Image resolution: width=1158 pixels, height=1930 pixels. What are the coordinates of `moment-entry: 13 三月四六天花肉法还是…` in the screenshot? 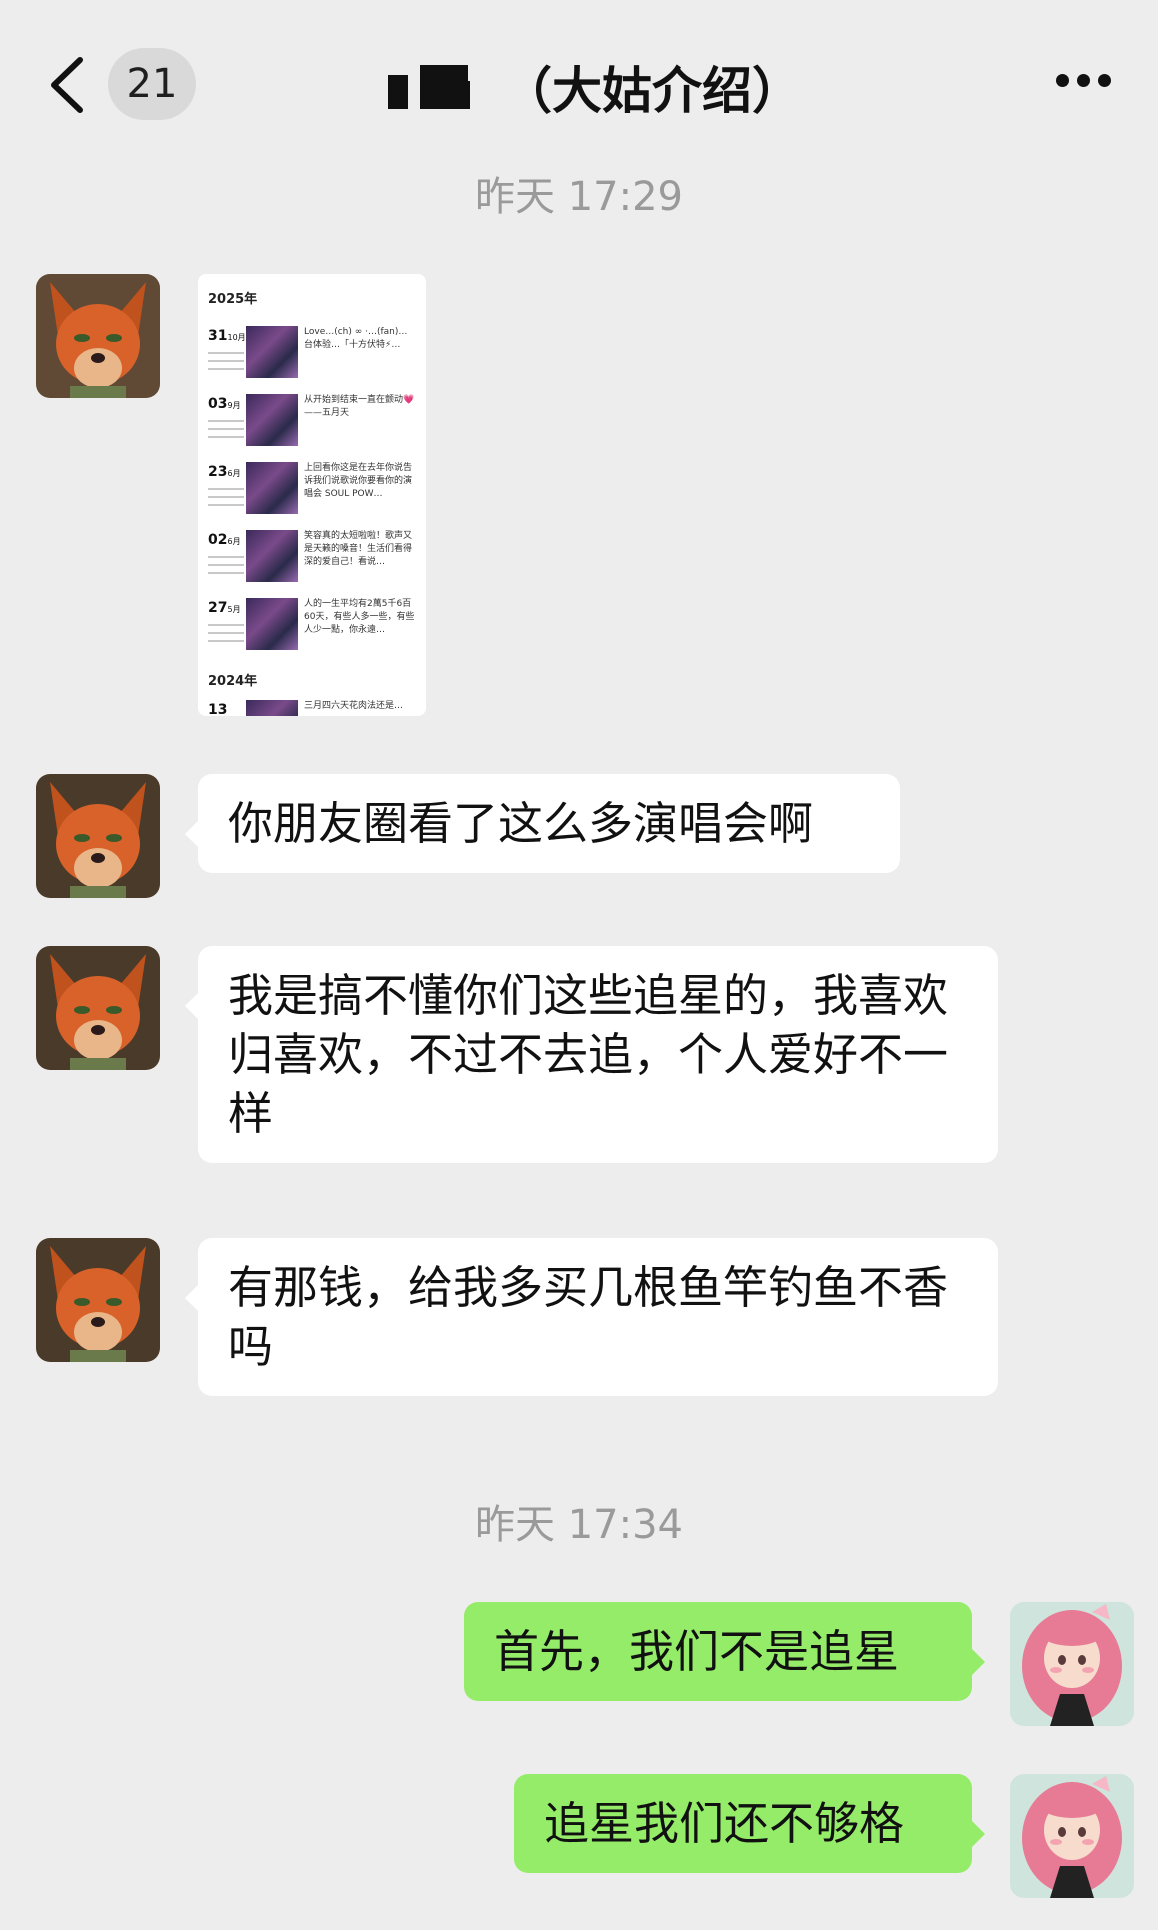 It's located at (313, 708).